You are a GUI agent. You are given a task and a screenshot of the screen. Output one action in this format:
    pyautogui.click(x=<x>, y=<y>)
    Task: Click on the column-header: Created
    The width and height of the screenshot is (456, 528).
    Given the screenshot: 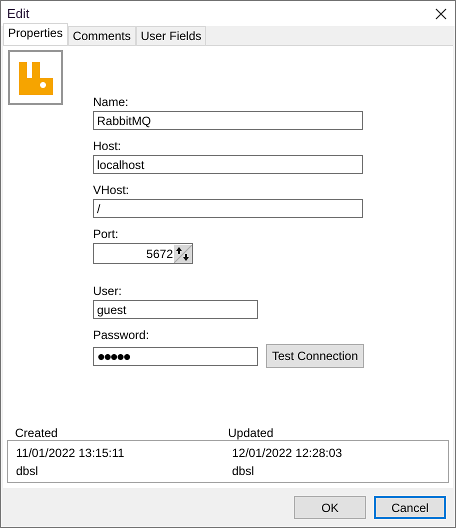 What is the action you would take?
    pyautogui.click(x=37, y=433)
    